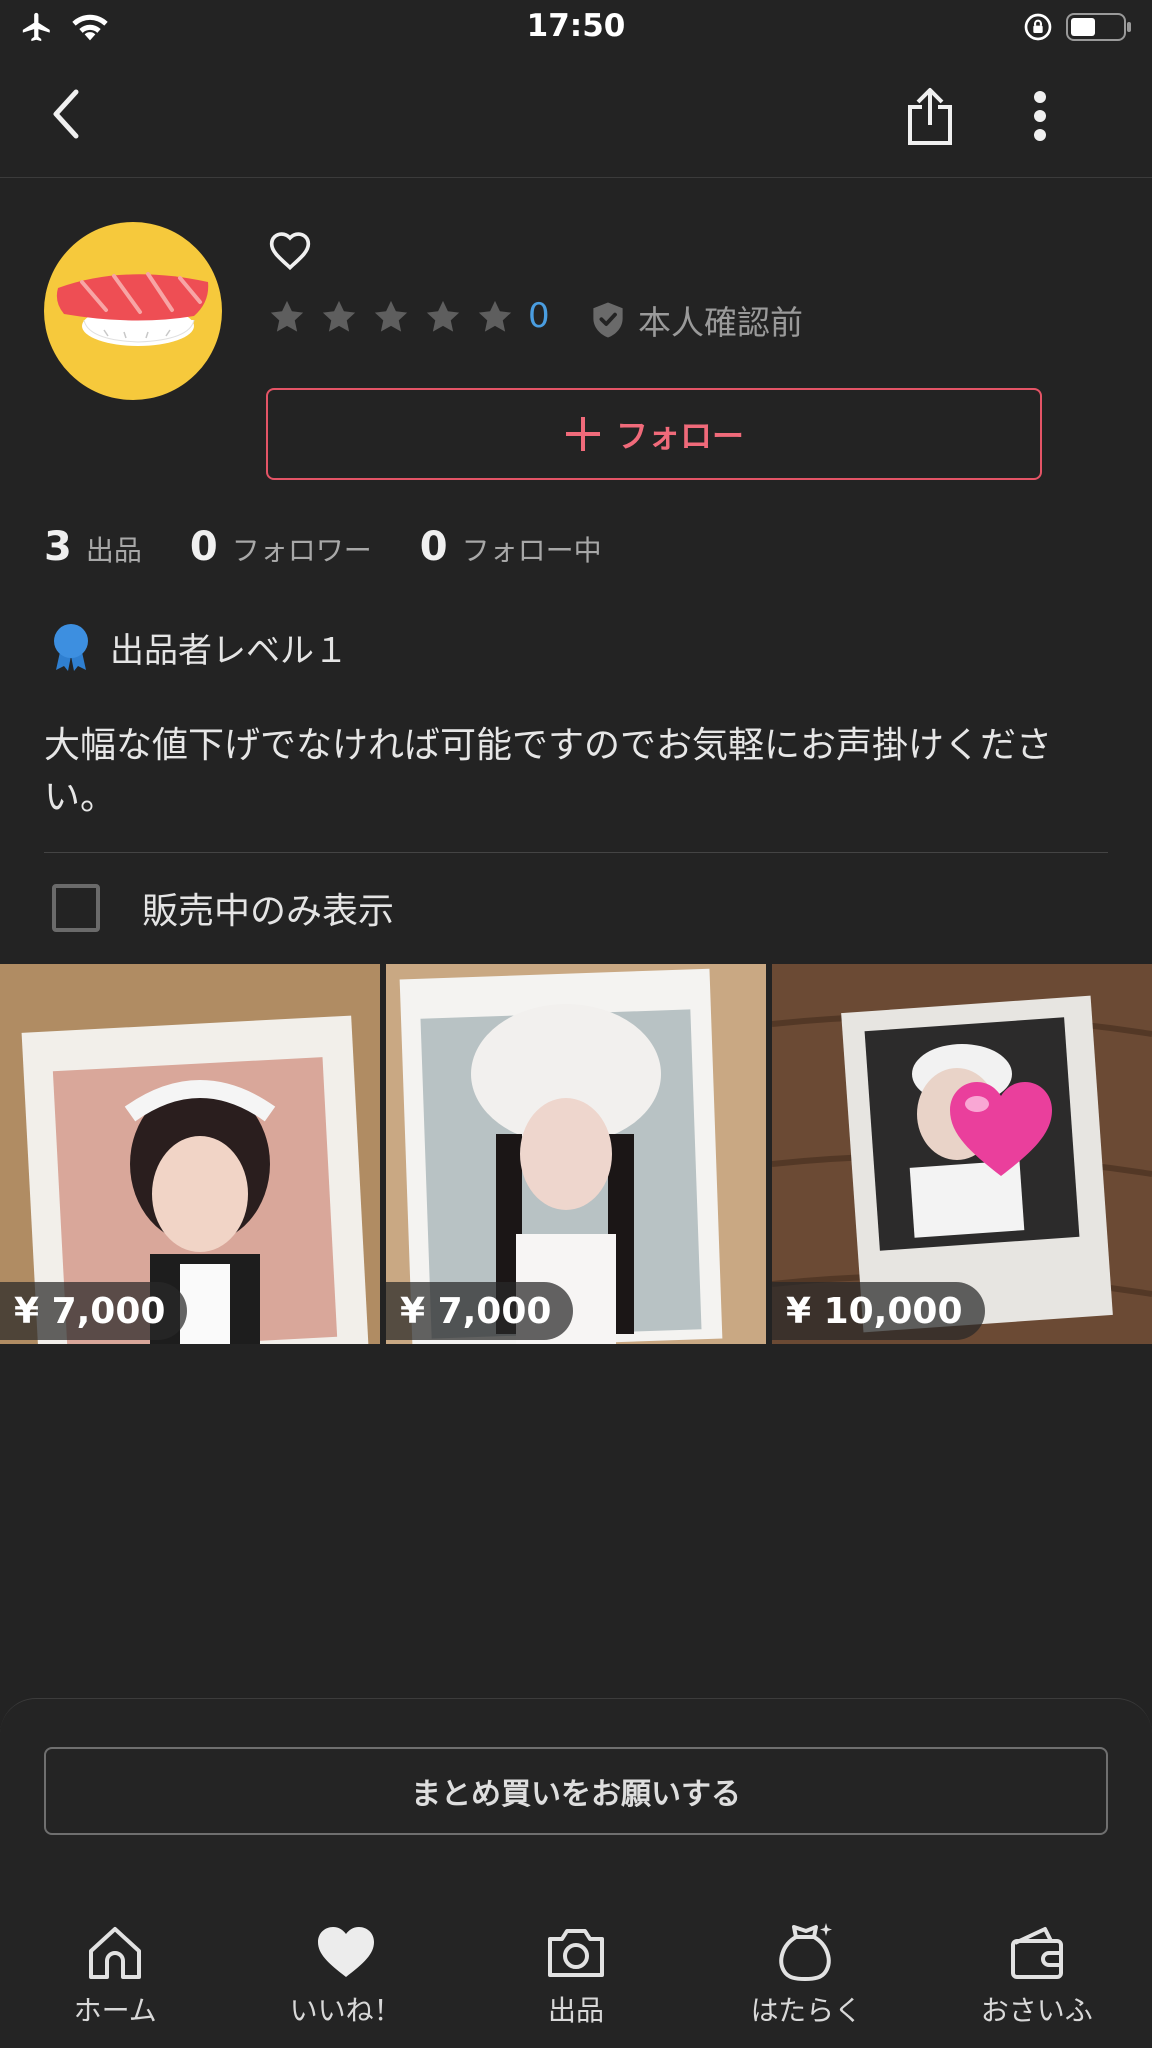 The image size is (1152, 2048). I want to click on stat-label: 出品, so click(113, 550).